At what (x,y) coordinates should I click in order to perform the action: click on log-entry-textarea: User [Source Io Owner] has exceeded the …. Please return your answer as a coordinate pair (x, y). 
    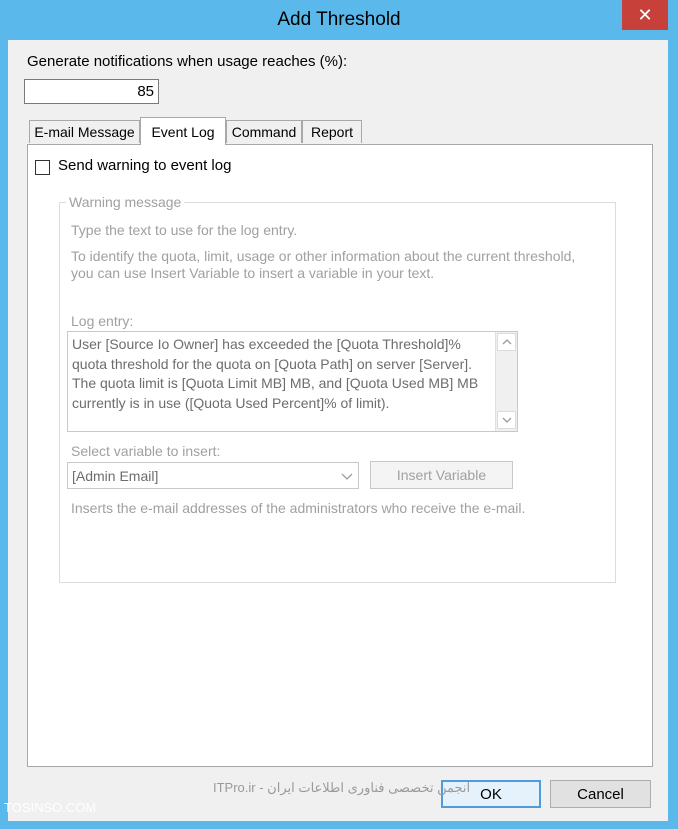
    Looking at the image, I should click on (292, 381).